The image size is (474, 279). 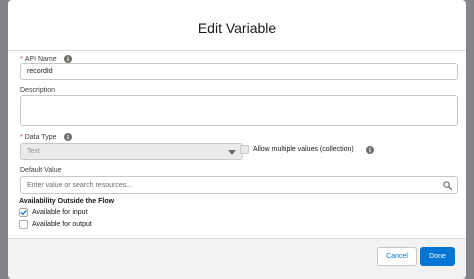 What do you see at coordinates (131, 151) in the screenshot?
I see `data-type-select: Text` at bounding box center [131, 151].